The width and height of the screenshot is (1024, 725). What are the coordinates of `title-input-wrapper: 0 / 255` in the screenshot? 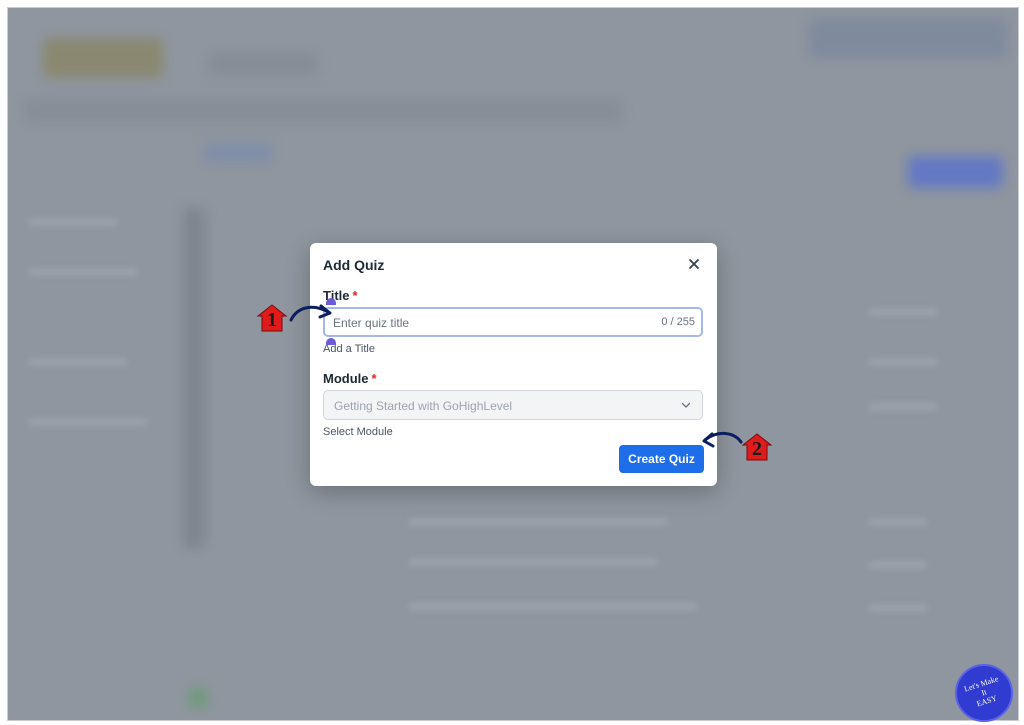 It's located at (513, 322).